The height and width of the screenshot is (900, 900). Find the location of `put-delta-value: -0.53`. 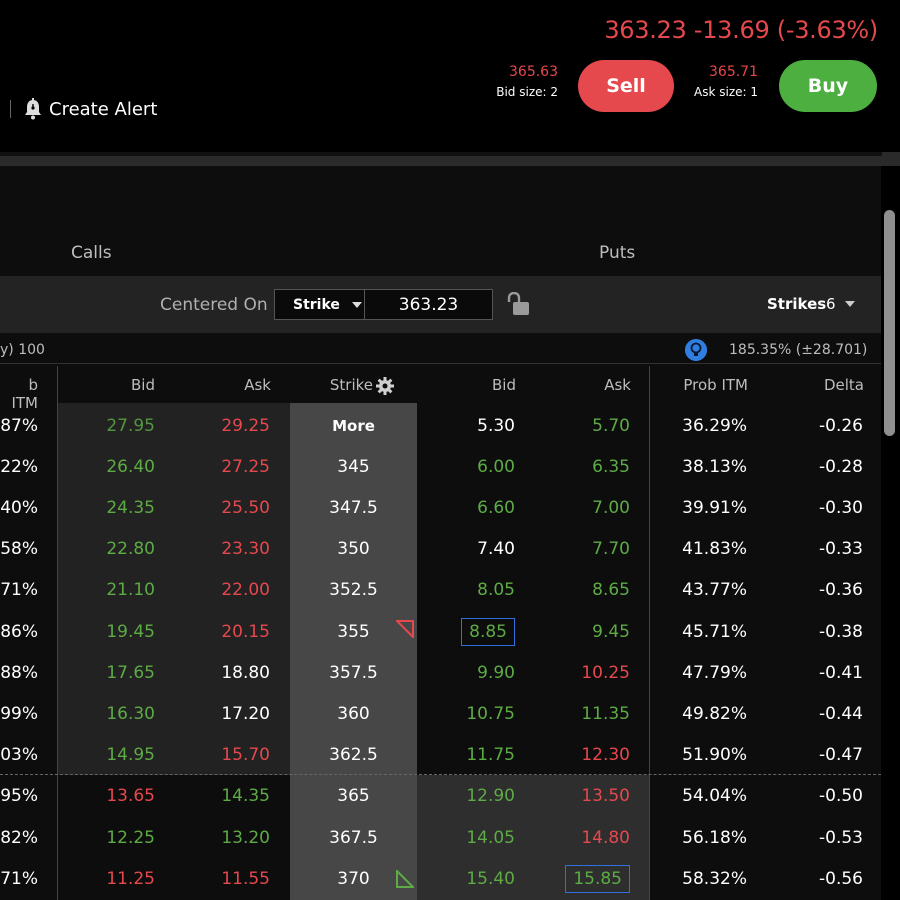

put-delta-value: -0.53 is located at coordinates (841, 837).